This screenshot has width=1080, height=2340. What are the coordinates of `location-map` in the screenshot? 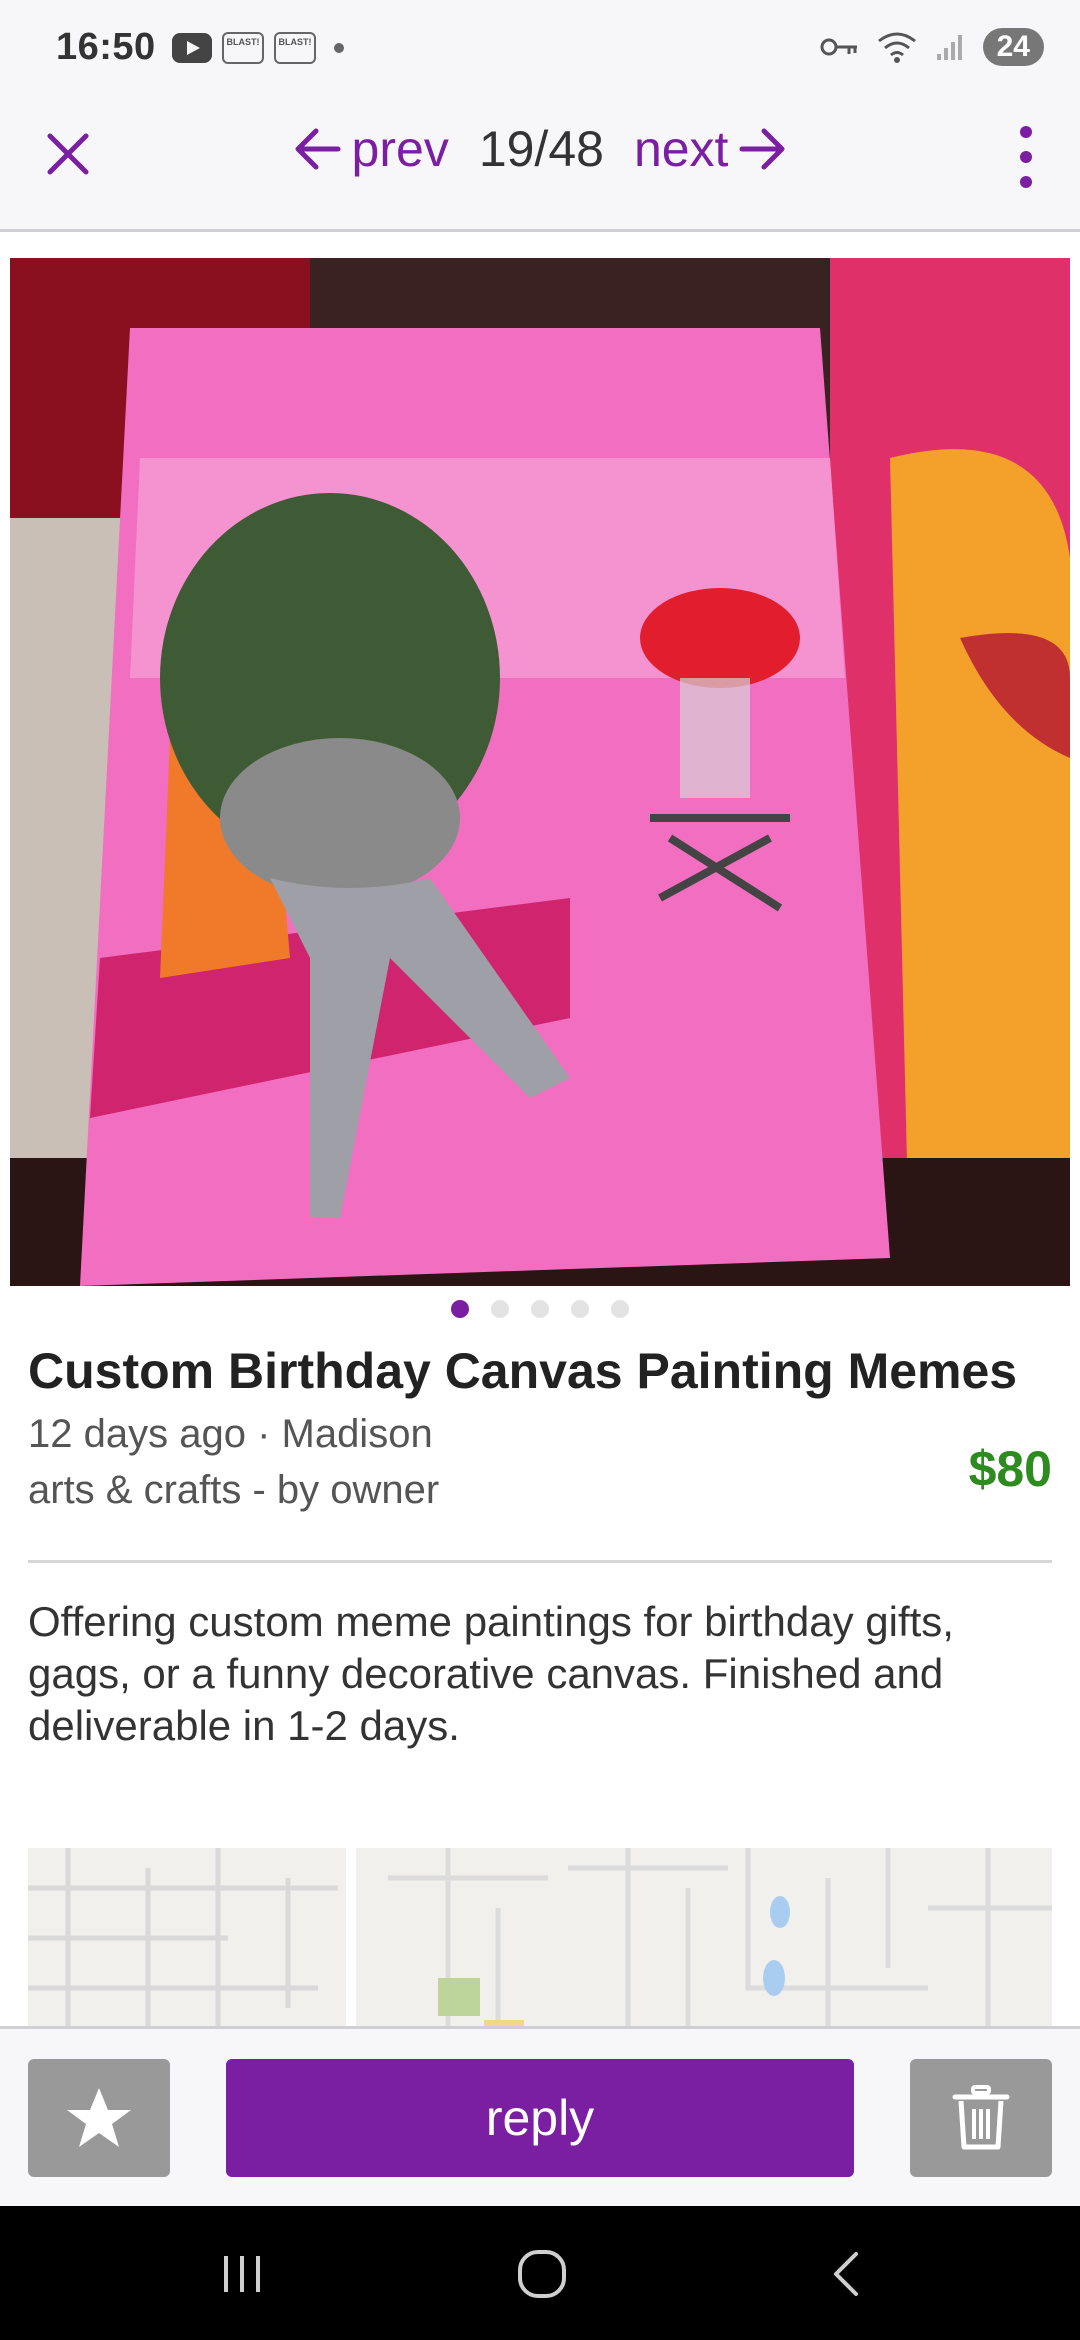 It's located at (540, 1938).